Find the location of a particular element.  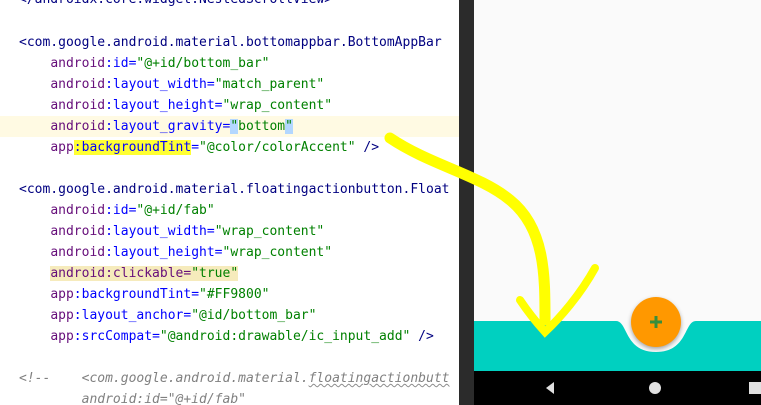

code-line: android:id="@+id/bottom_bar" is located at coordinates (229, 63).